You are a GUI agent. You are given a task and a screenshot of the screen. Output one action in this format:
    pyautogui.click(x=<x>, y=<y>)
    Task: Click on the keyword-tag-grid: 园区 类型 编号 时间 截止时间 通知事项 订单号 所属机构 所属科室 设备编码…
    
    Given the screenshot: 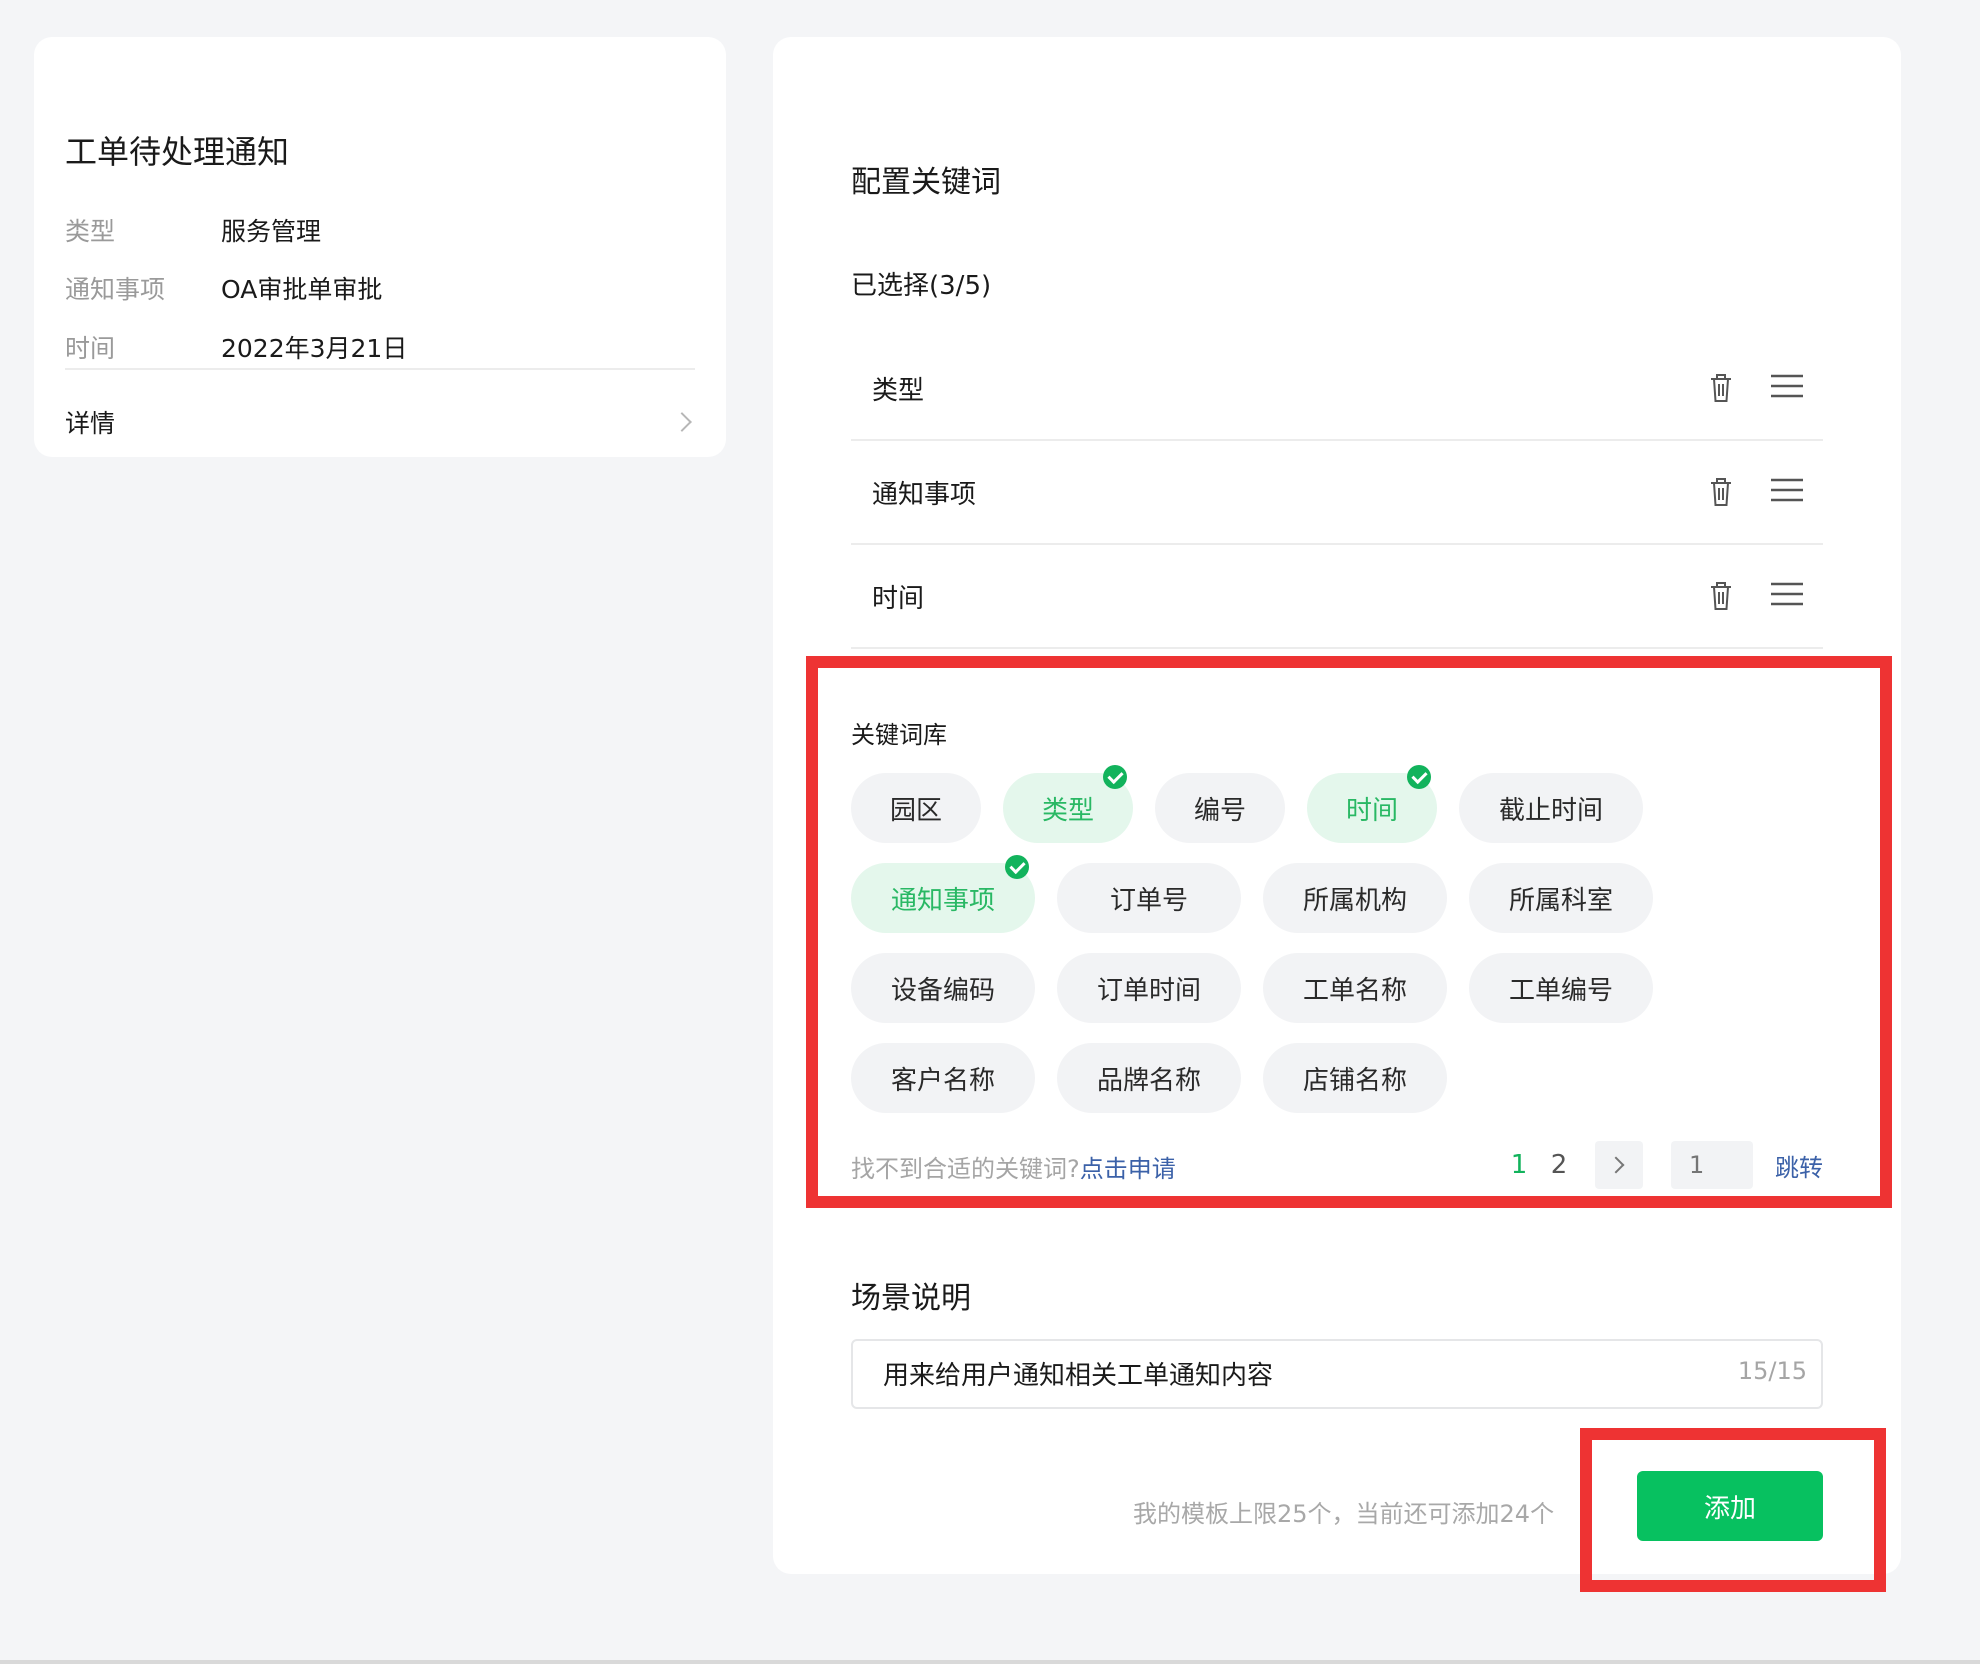 What is the action you would take?
    pyautogui.click(x=1341, y=949)
    